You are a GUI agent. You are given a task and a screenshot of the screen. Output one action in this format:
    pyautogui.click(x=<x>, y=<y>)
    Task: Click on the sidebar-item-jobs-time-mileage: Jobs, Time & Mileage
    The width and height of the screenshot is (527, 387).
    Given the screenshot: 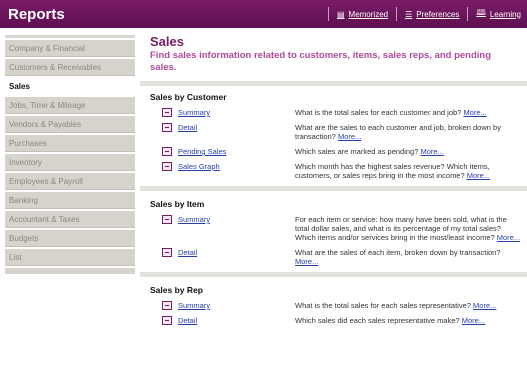 What is the action you would take?
    pyautogui.click(x=70, y=105)
    